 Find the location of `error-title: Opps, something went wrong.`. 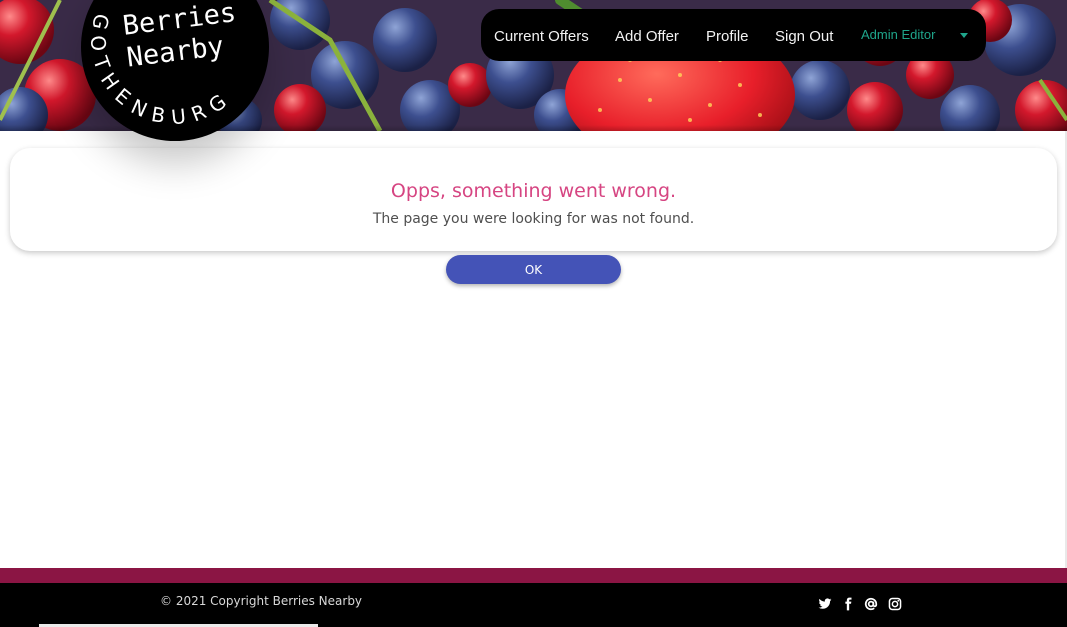

error-title: Opps, something went wrong. is located at coordinates (533, 191).